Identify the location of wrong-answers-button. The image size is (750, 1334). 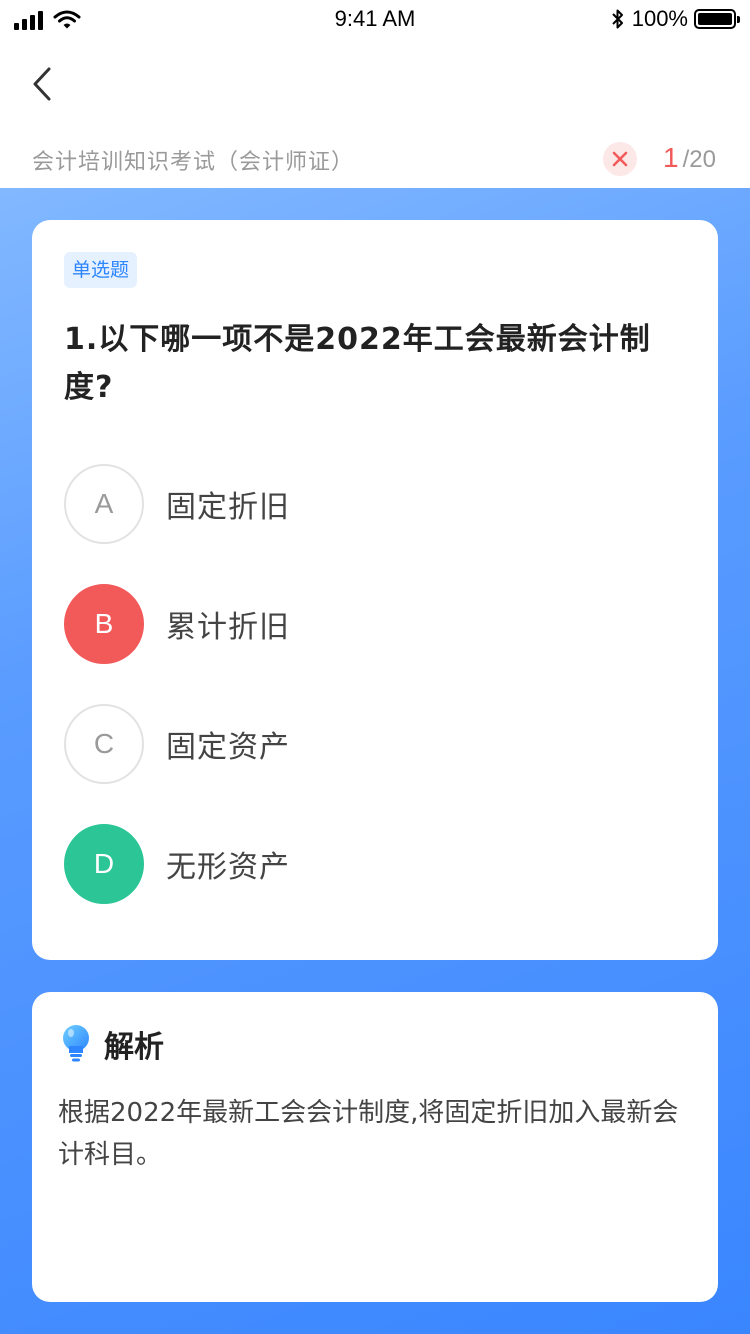
(620, 159).